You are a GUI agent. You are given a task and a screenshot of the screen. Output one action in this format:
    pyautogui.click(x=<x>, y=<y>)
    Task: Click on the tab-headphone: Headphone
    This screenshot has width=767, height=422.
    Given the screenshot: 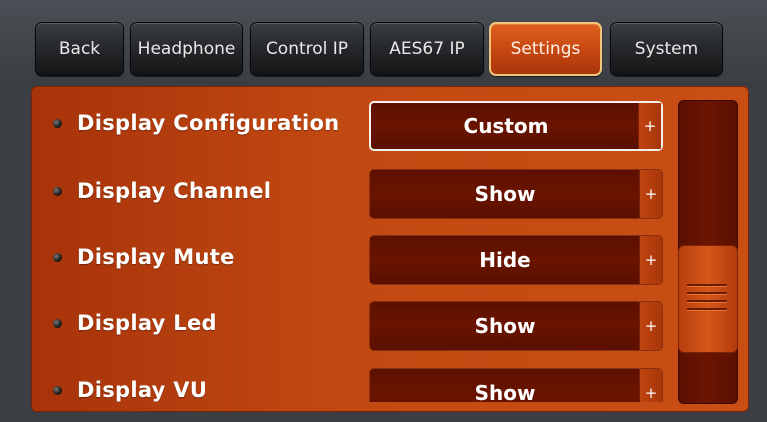 What is the action you would take?
    pyautogui.click(x=186, y=49)
    